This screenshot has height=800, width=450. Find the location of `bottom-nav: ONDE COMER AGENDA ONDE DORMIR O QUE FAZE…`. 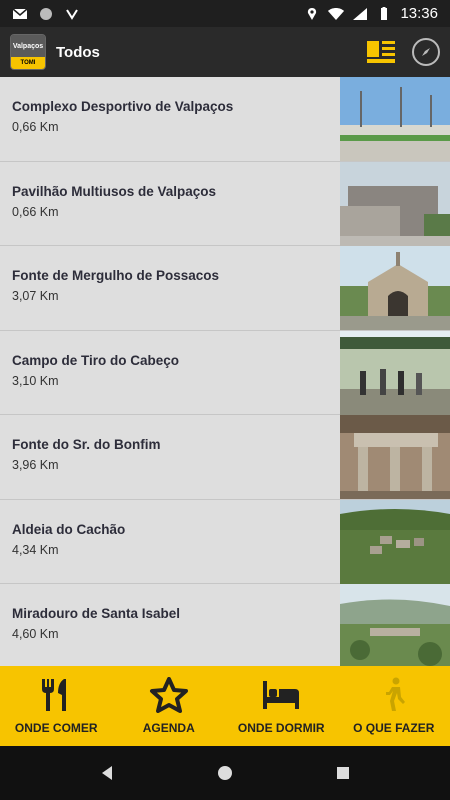

bottom-nav: ONDE COMER AGENDA ONDE DORMIR O QUE FAZE… is located at coordinates (225, 706).